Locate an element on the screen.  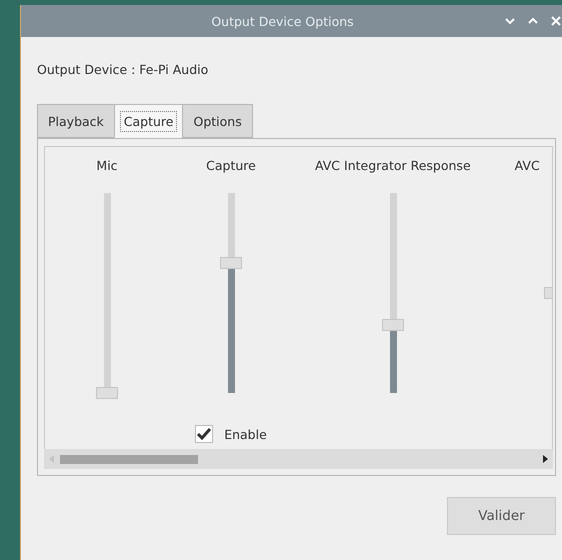
tab: Playback is located at coordinates (76, 121).